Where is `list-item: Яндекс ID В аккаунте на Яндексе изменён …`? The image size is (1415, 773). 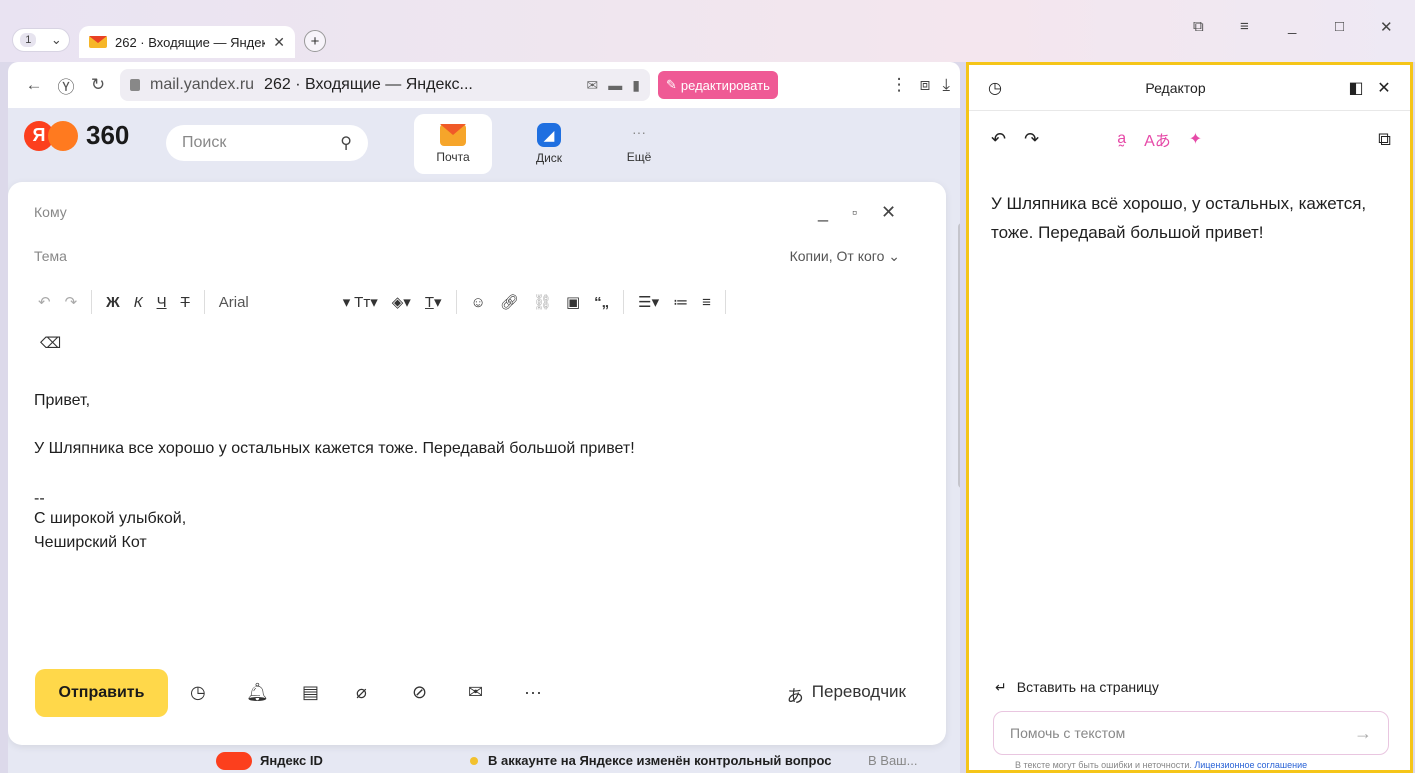 list-item: Яндекс ID В аккаунте на Яндексе изменён … is located at coordinates (477, 760).